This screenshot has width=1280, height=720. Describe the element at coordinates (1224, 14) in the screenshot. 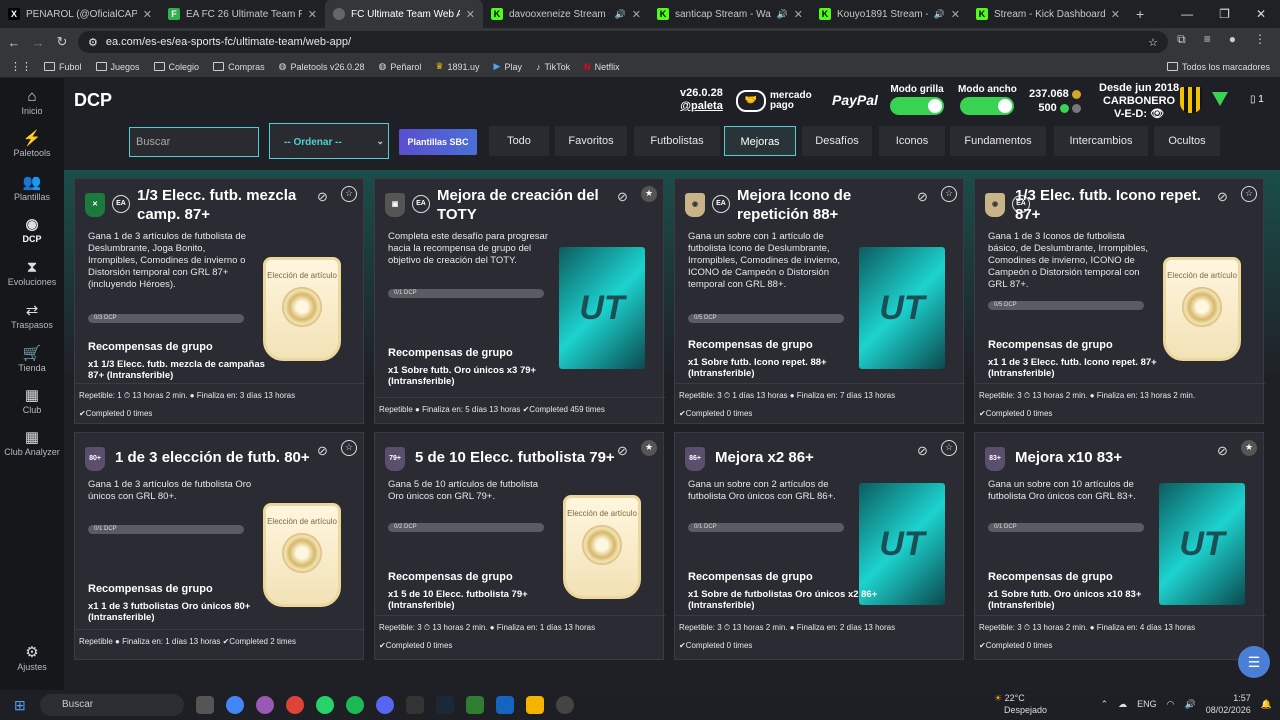

I see `maximize-icon: ❐` at that location.